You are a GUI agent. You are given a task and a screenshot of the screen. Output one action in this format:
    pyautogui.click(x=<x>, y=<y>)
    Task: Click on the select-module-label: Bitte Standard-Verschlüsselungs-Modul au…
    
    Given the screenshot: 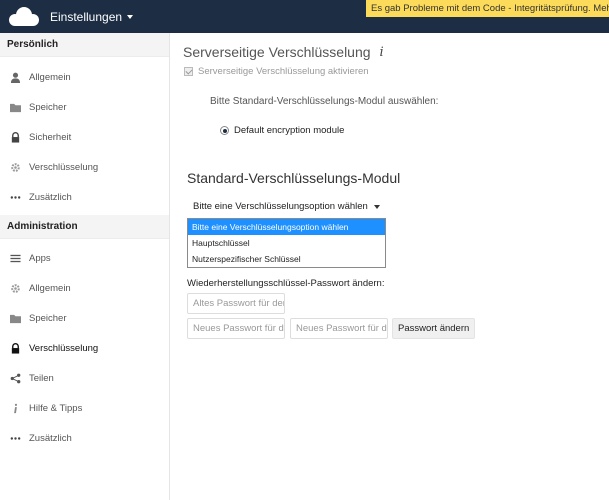 What is the action you would take?
    pyautogui.click(x=324, y=101)
    